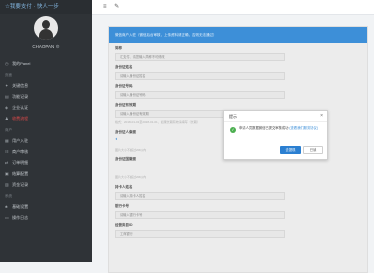 Image resolution: width=374 pixels, height=273 pixels. I want to click on gear-icon: ⚙, so click(58, 46).